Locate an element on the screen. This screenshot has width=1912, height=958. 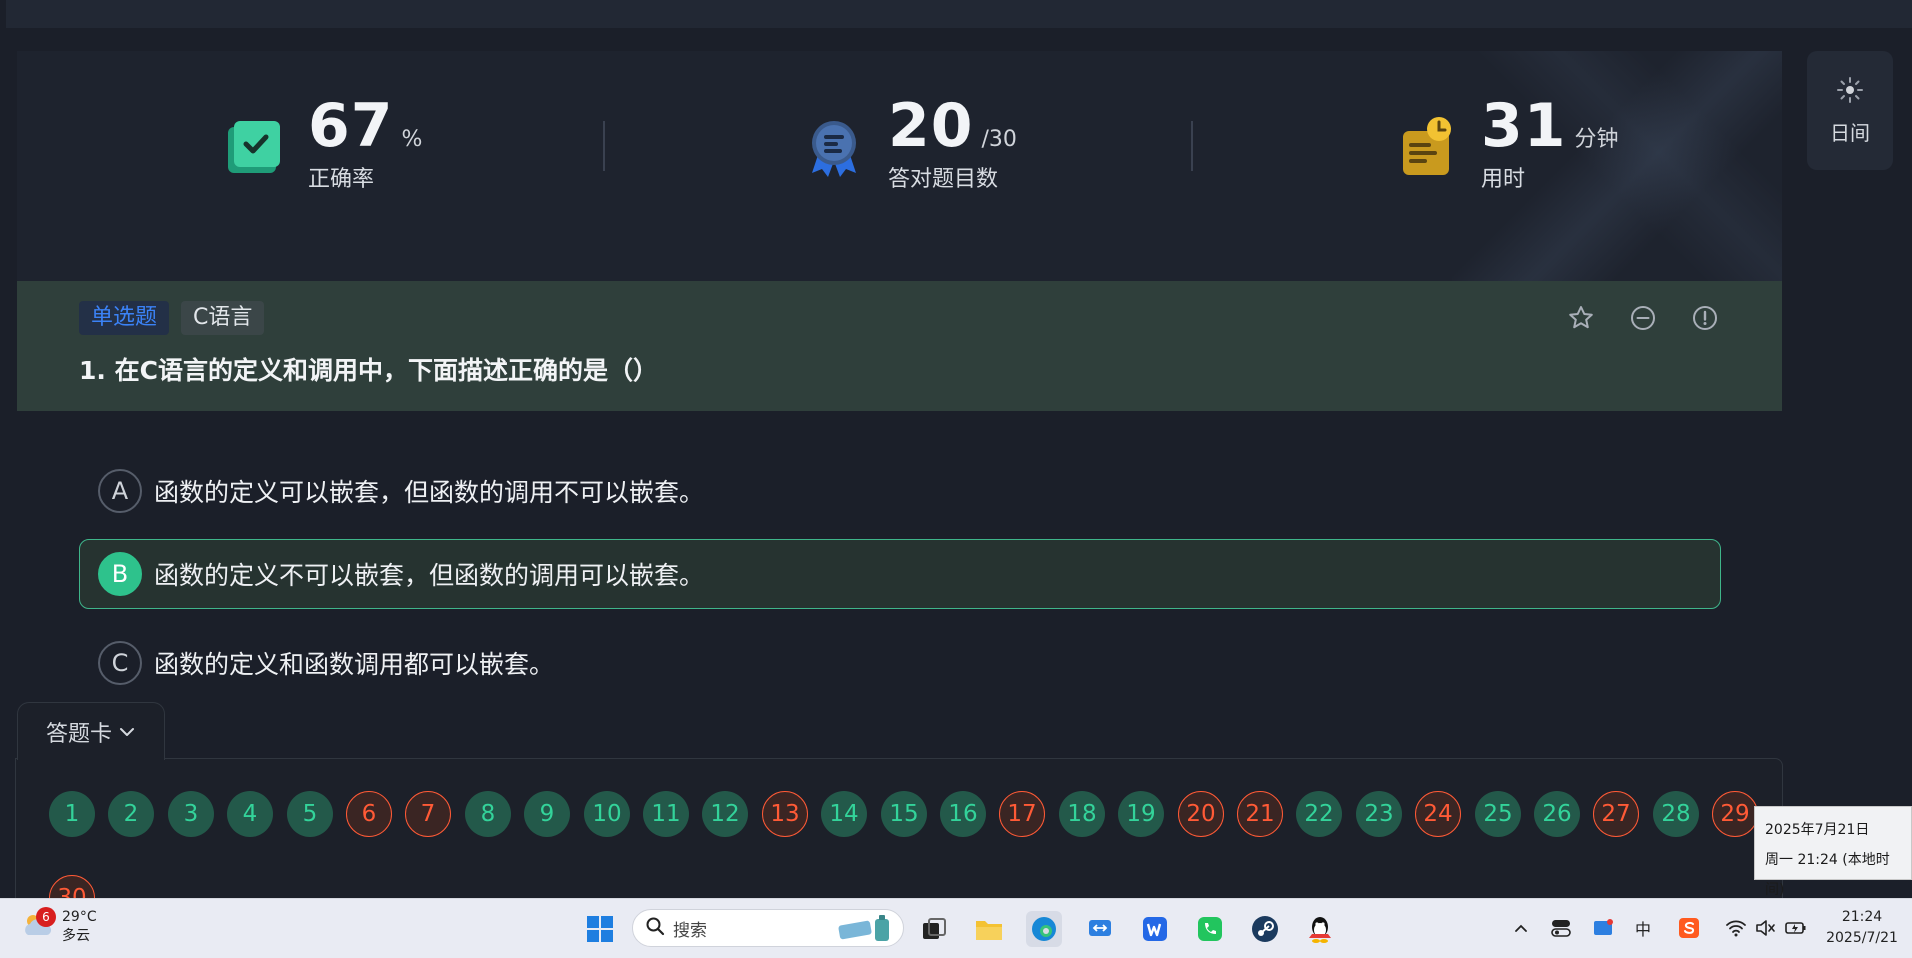
option-b: B 函数的定义不可以嵌套，但函数的调用可以嵌套。 is located at coordinates (900, 574).